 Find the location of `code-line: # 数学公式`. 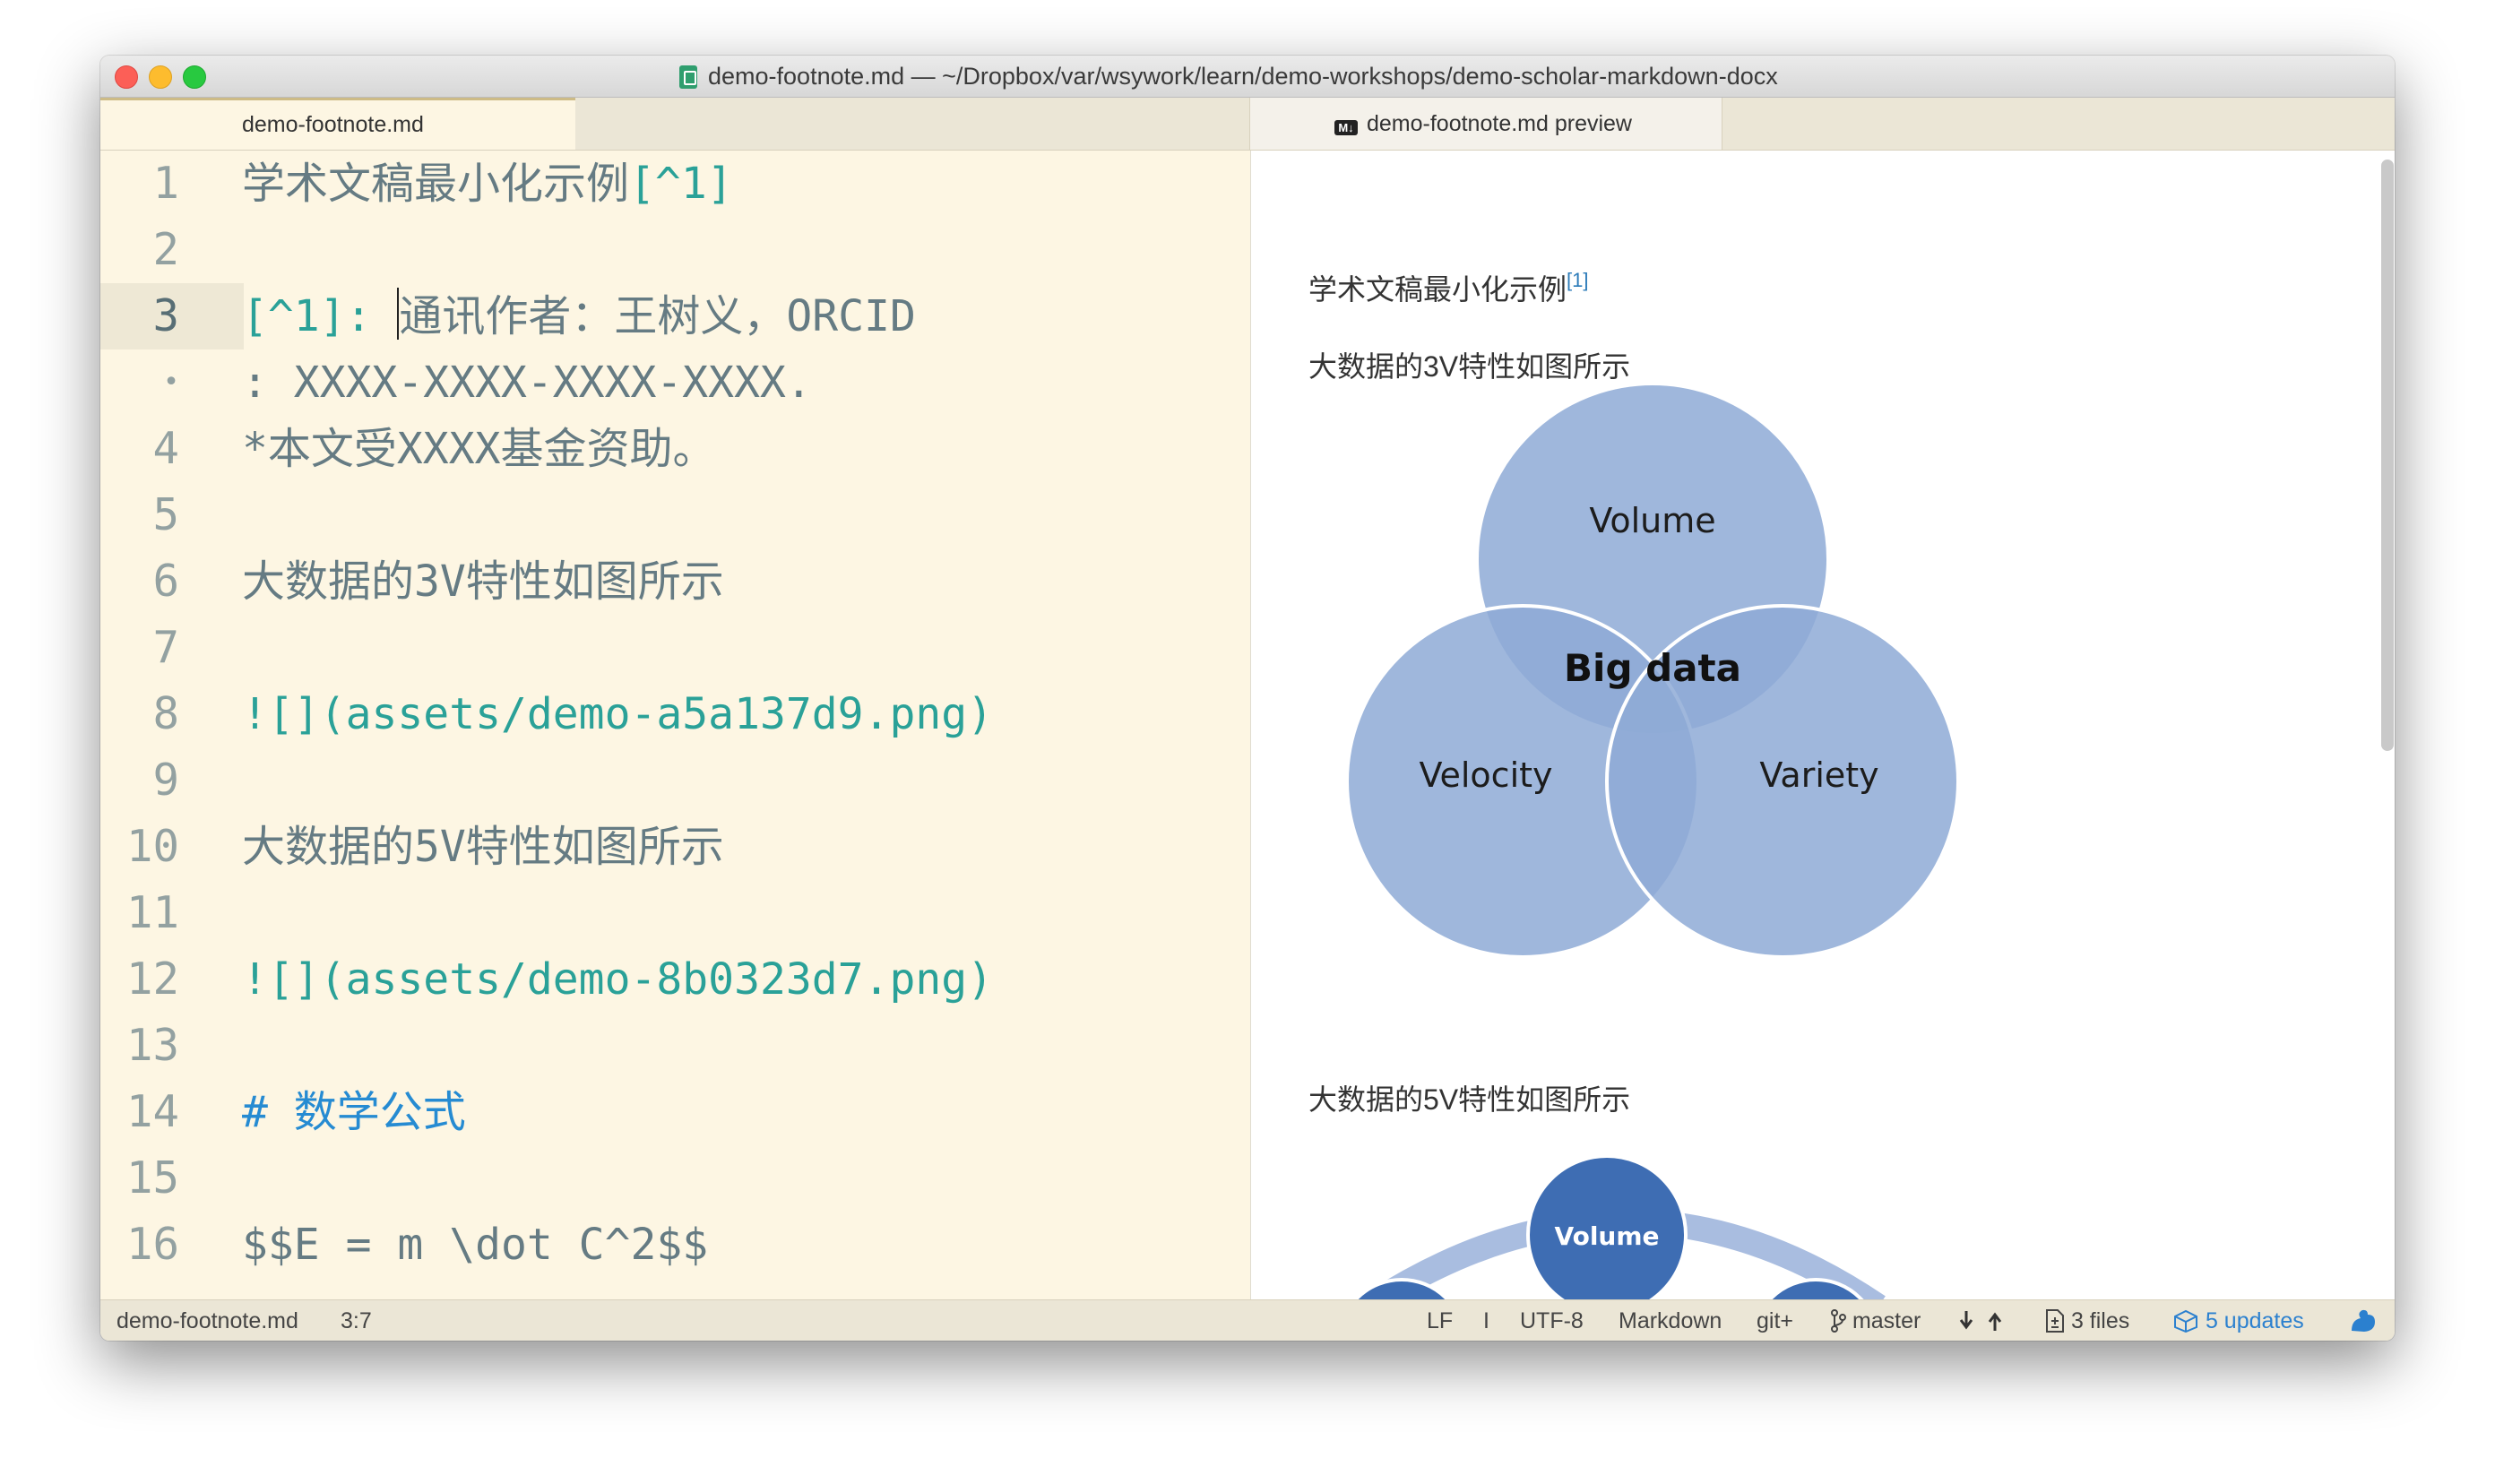

code-line: # 数学公式 is located at coordinates (354, 1112).